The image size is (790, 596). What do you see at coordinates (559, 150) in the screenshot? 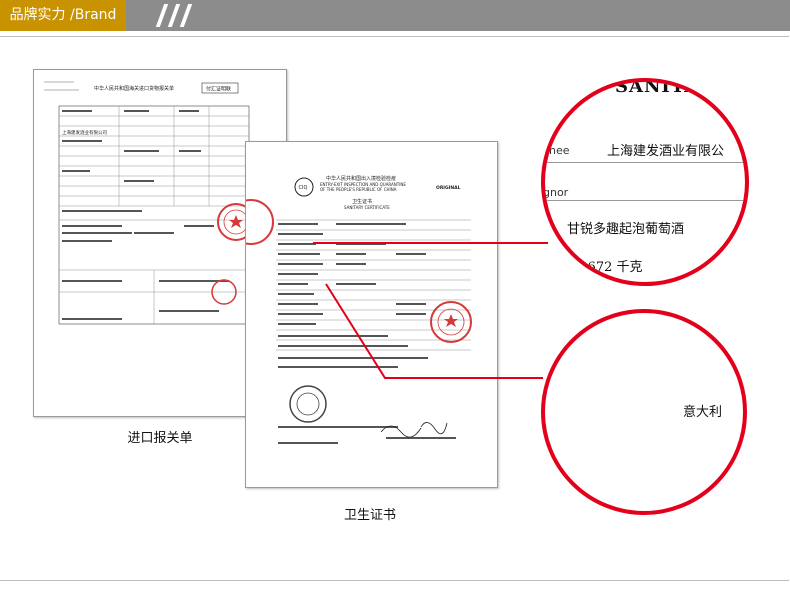
I see `zoom-row1-label: nee` at bounding box center [559, 150].